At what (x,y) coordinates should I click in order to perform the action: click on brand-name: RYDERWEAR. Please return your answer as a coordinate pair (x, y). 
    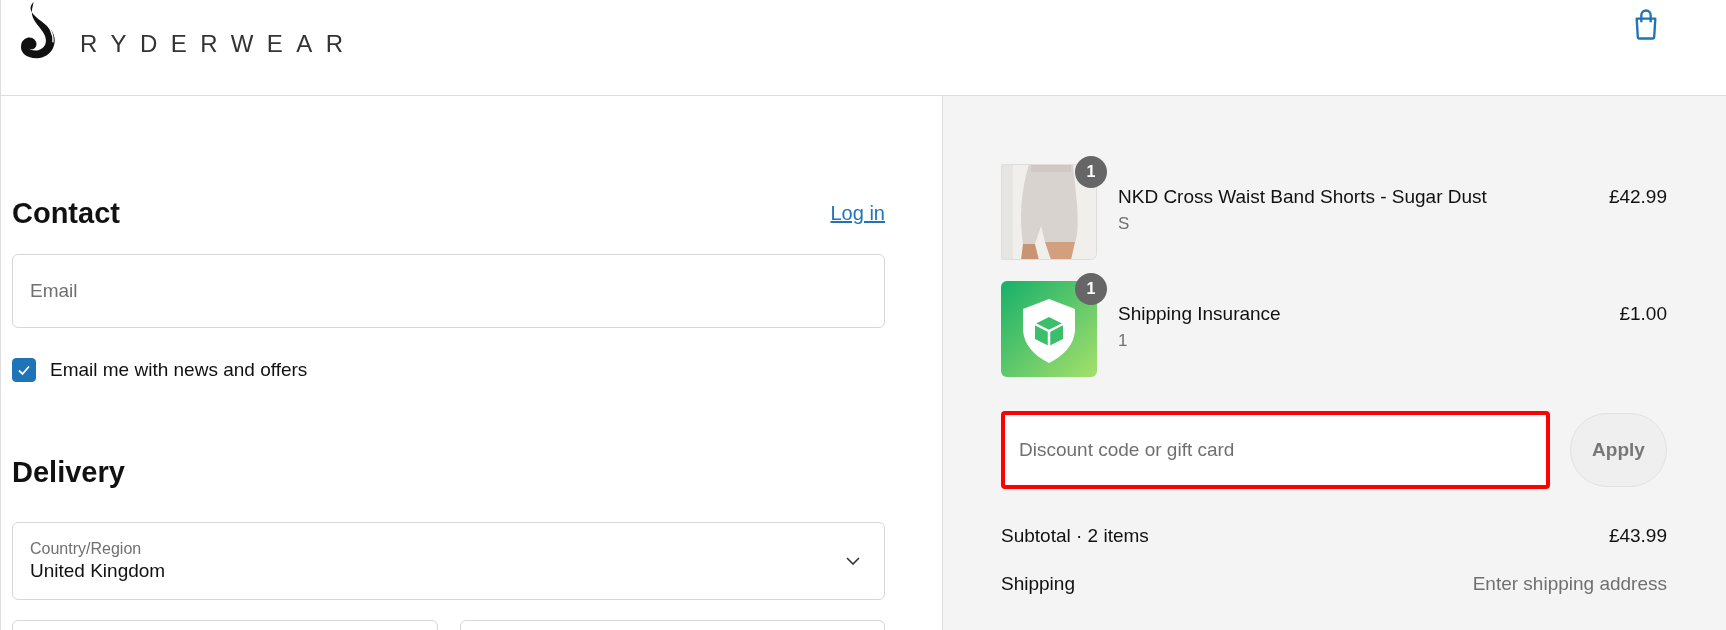
    Looking at the image, I should click on (218, 44).